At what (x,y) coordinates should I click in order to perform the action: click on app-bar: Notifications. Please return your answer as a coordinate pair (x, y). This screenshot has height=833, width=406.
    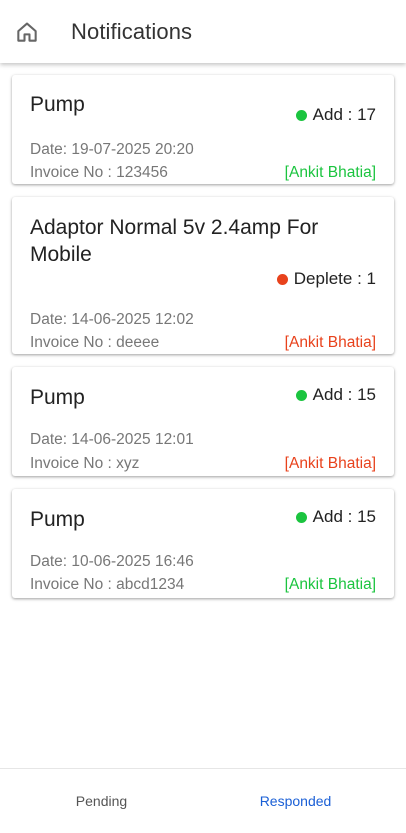
    Looking at the image, I should click on (203, 31).